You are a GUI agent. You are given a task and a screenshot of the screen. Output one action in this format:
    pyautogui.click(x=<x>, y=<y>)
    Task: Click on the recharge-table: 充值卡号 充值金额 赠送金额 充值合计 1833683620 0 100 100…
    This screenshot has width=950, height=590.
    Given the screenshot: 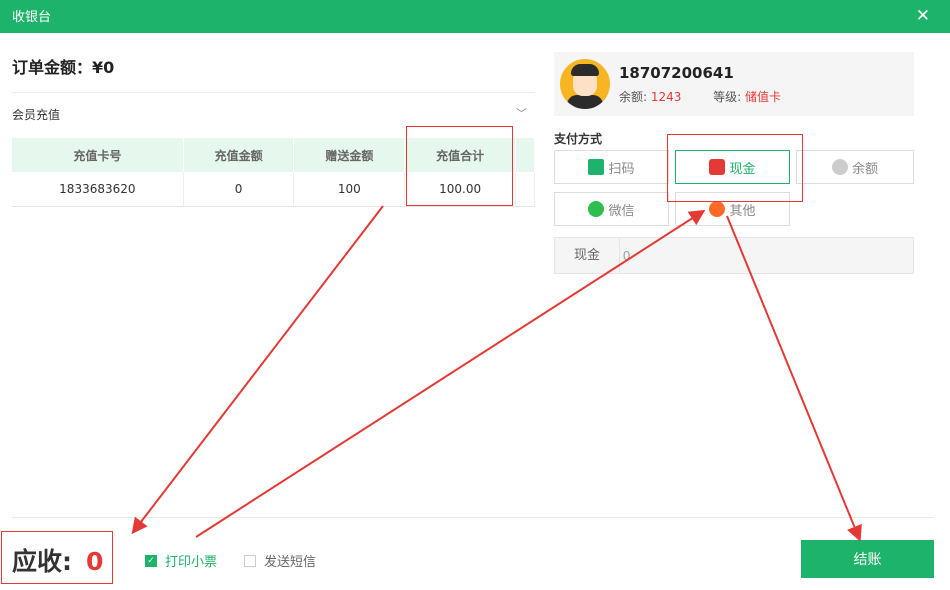 What is the action you would take?
    pyautogui.click(x=273, y=172)
    